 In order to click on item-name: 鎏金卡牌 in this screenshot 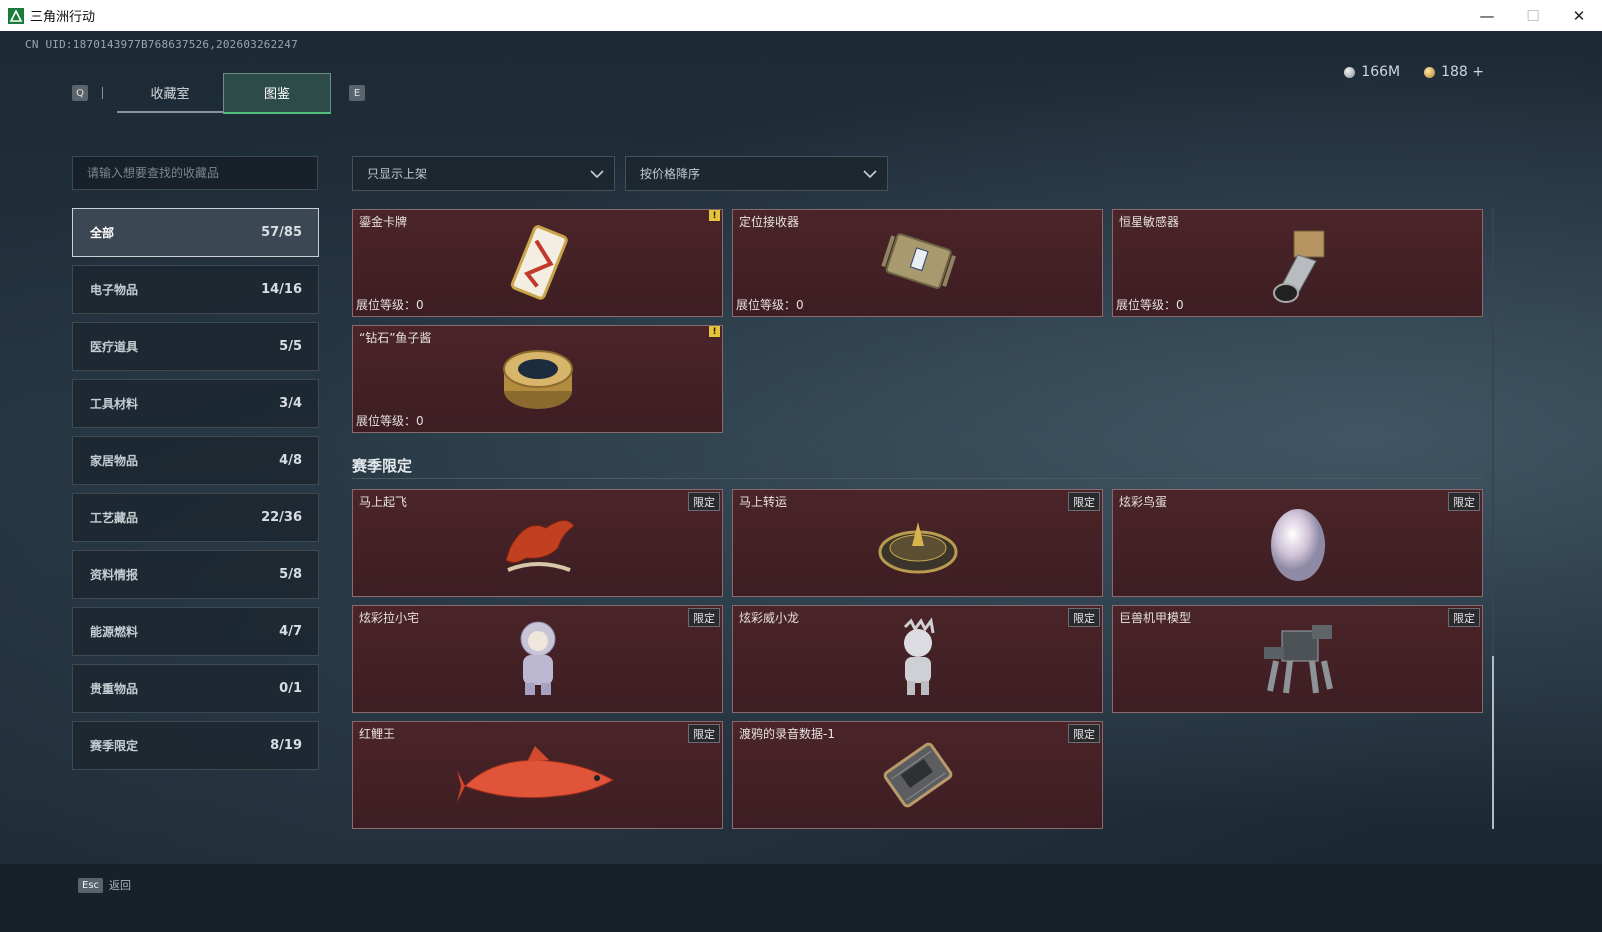, I will do `click(383, 222)`.